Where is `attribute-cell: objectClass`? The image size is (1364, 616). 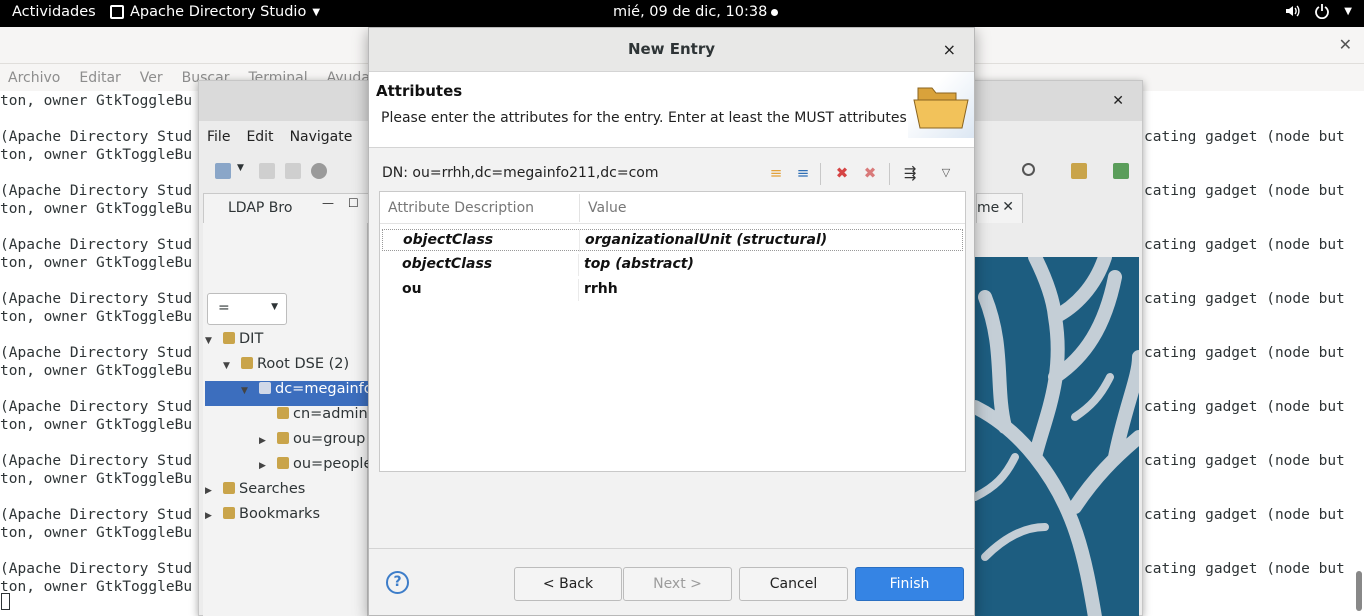
attribute-cell: objectClass is located at coordinates (448, 240).